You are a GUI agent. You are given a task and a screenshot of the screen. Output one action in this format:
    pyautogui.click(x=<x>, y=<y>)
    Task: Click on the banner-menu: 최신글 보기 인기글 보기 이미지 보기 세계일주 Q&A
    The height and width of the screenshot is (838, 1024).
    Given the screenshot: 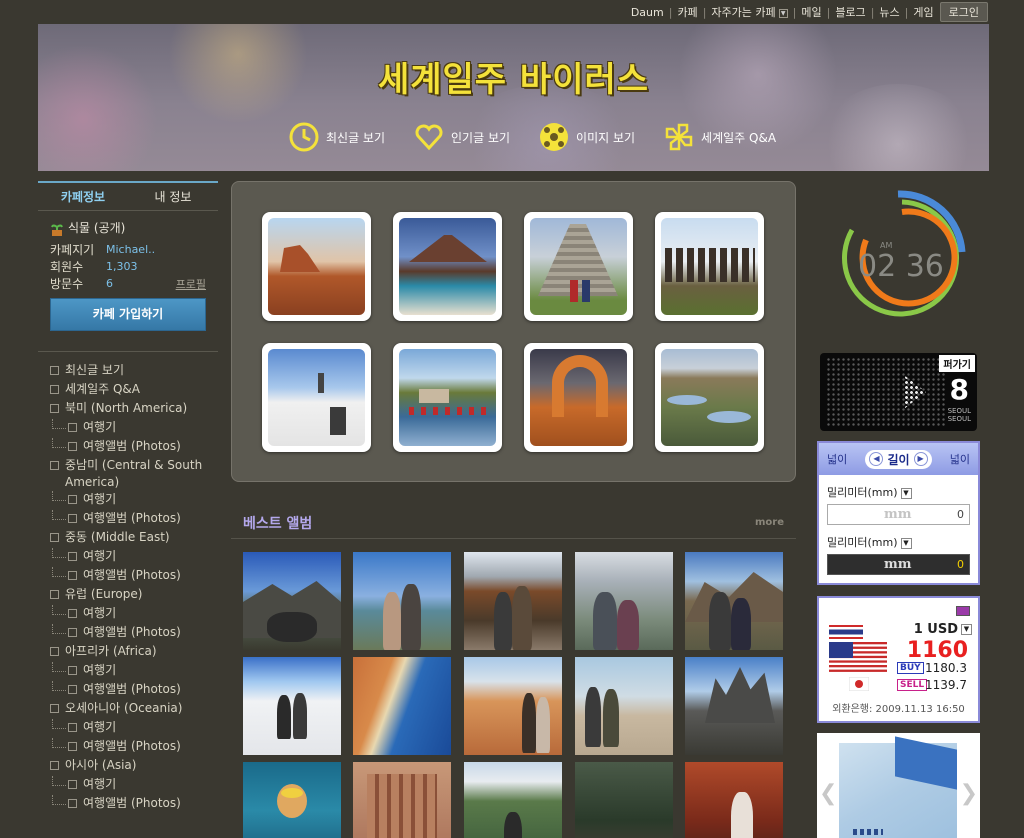 What is the action you would take?
    pyautogui.click(x=532, y=137)
    